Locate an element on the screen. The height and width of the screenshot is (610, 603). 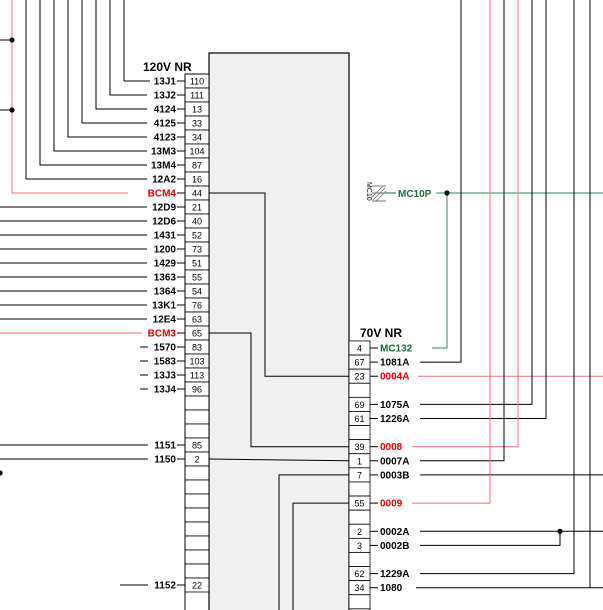
left-wire-label: 13M3 is located at coordinates (163, 152).